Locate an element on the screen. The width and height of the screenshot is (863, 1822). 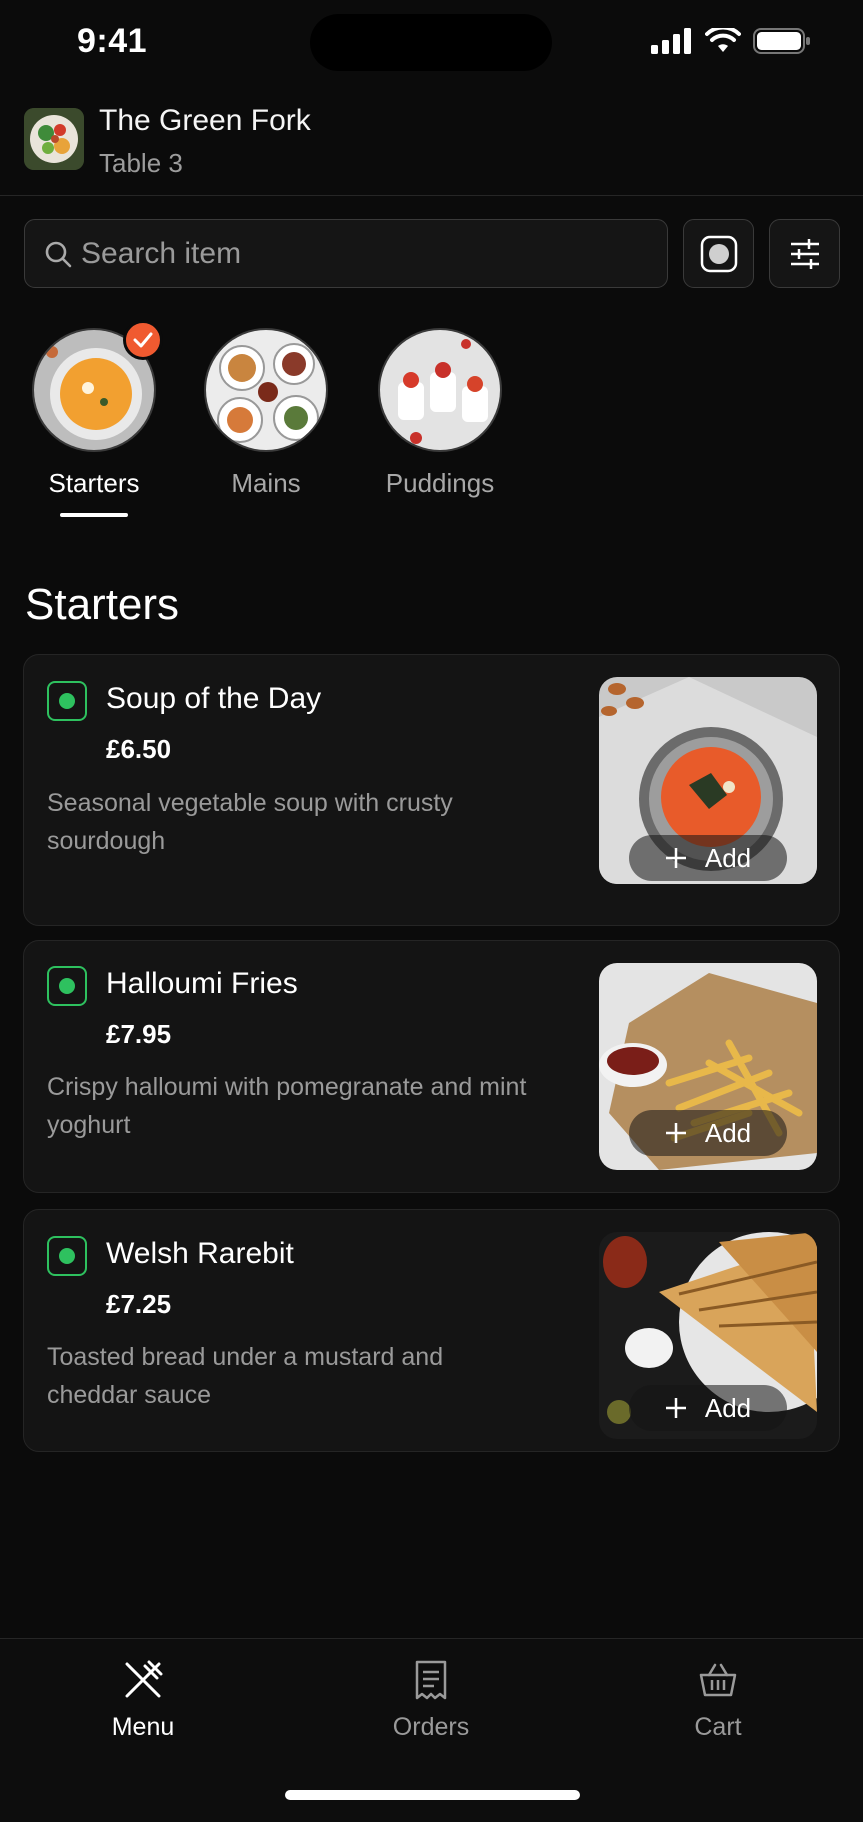
fork-knife-icon is located at coordinates (144, 1679).